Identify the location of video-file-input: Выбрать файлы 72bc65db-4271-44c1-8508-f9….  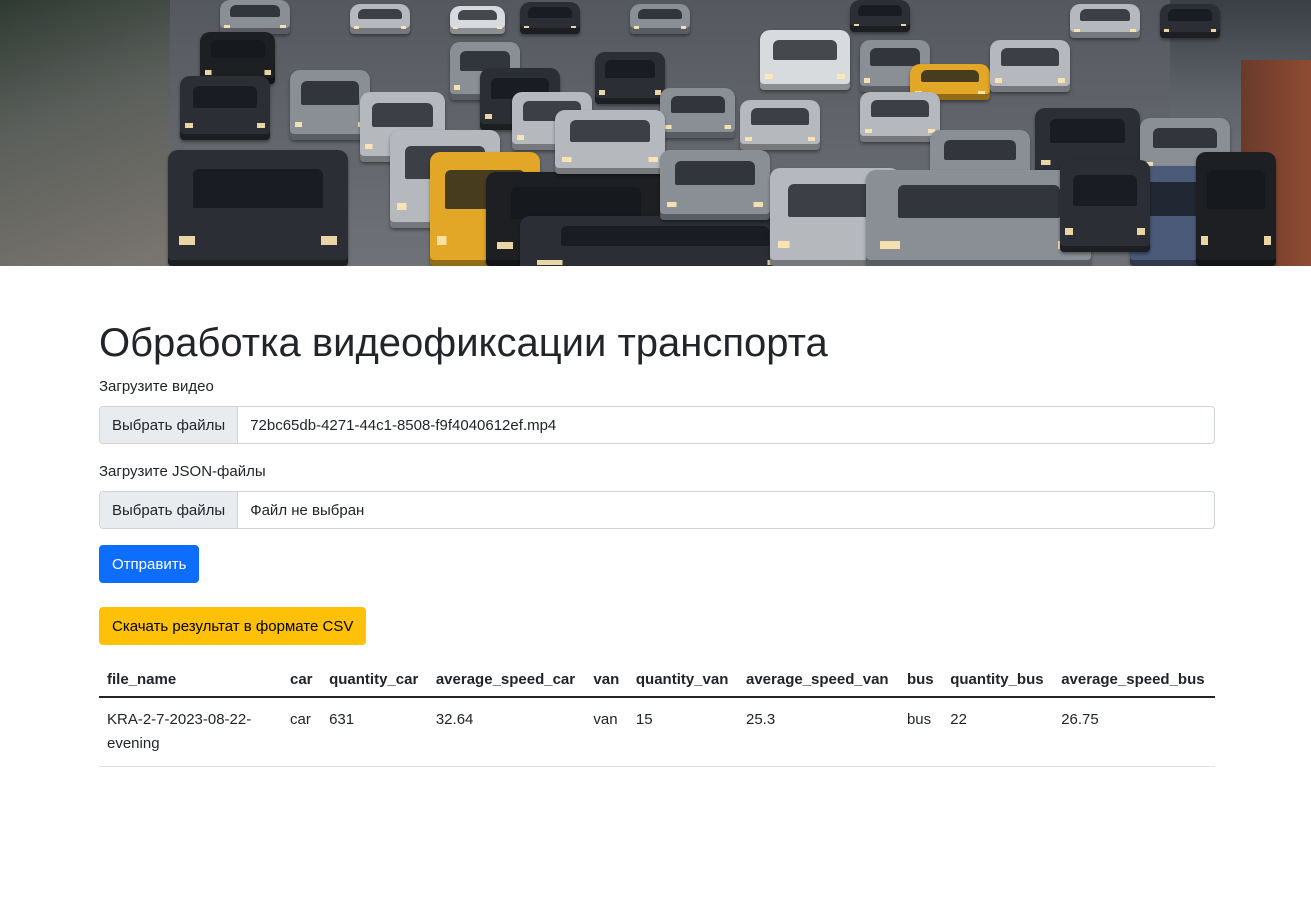
(657, 425).